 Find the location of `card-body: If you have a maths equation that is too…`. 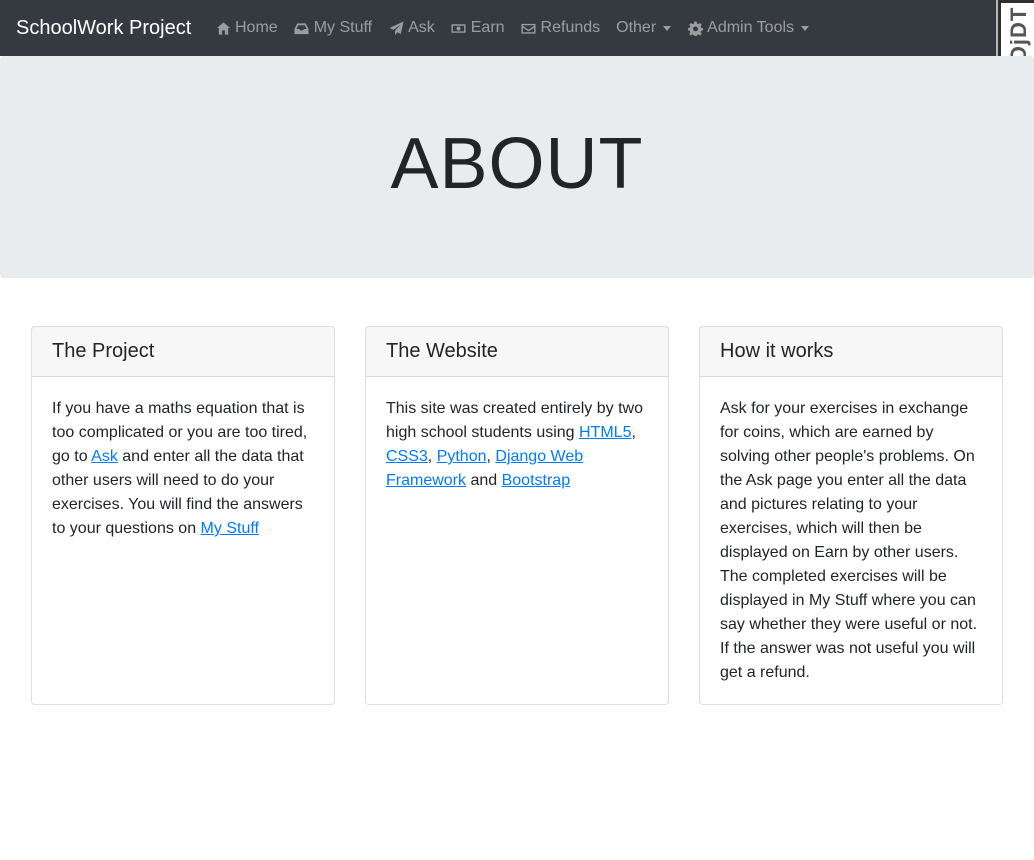

card-body: If you have a maths equation that is too… is located at coordinates (183, 469).